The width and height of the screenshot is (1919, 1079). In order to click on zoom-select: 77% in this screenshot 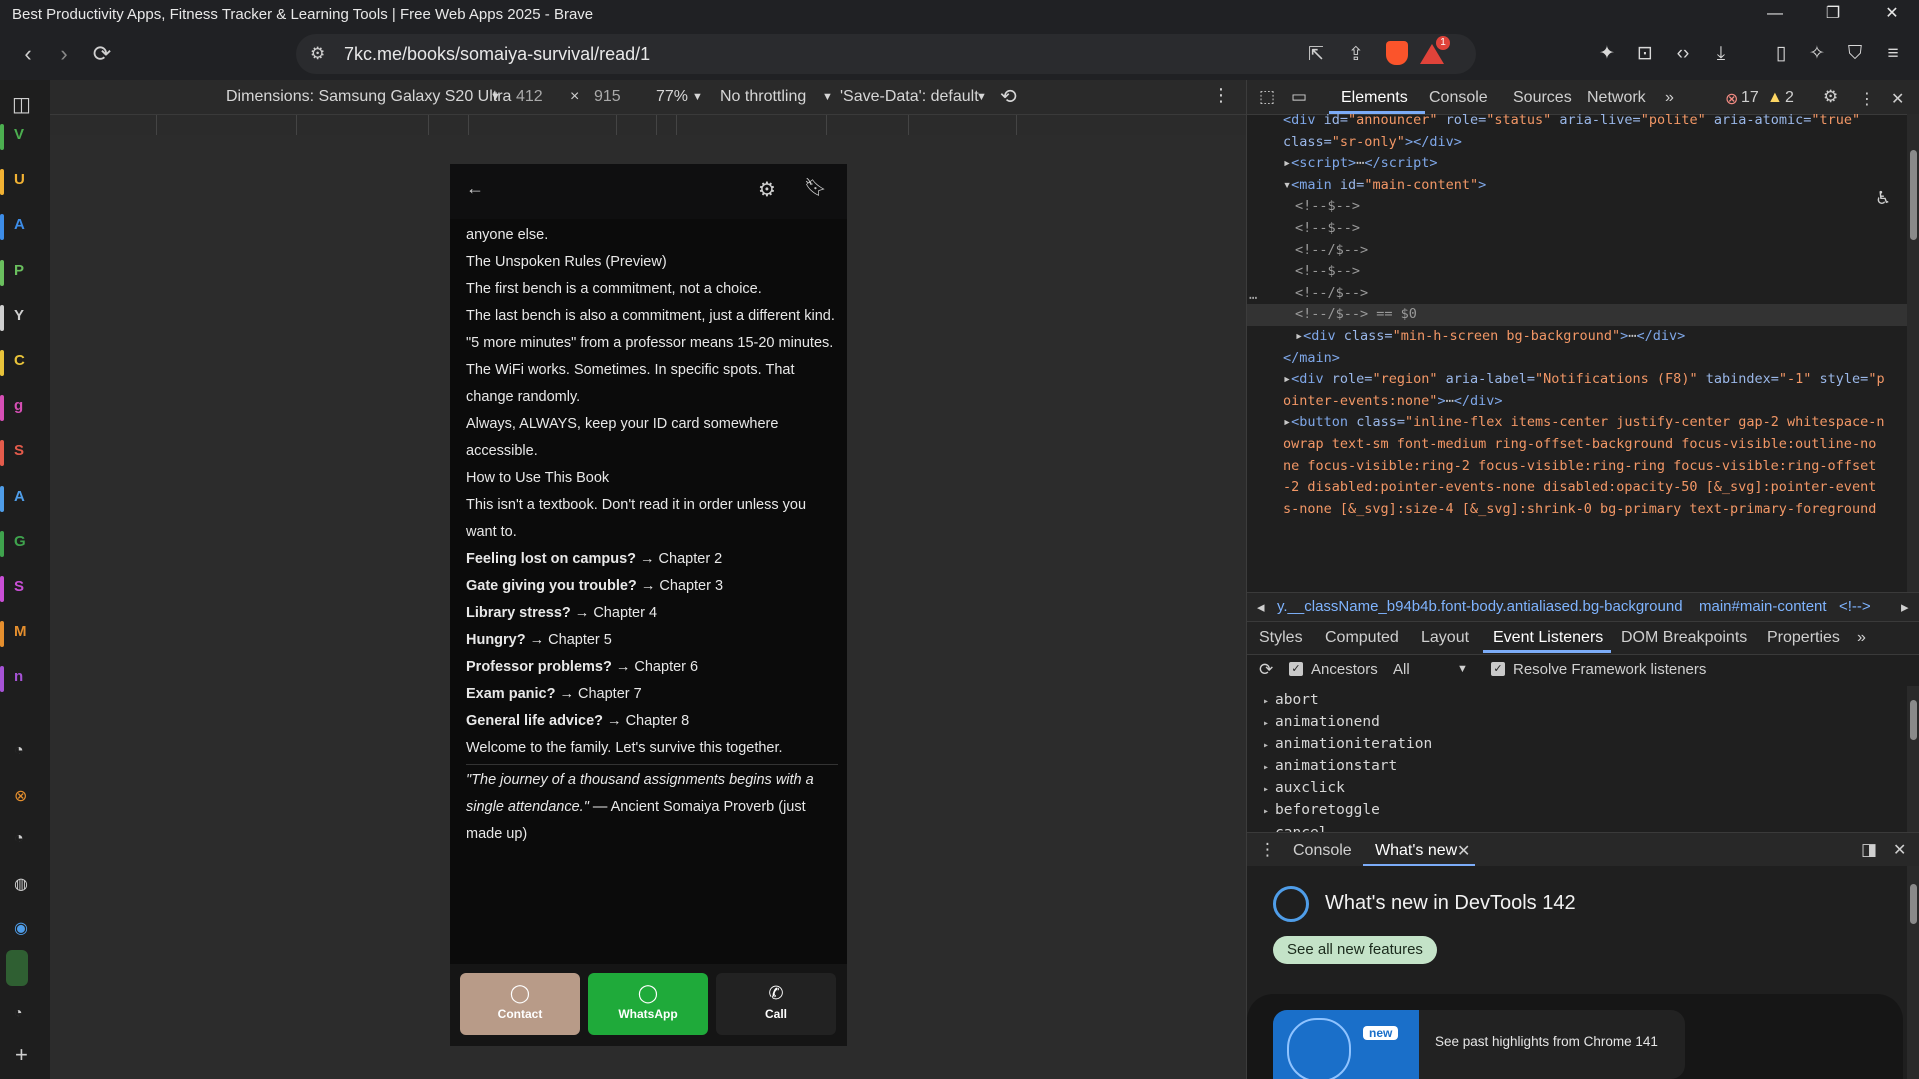, I will do `click(672, 97)`.